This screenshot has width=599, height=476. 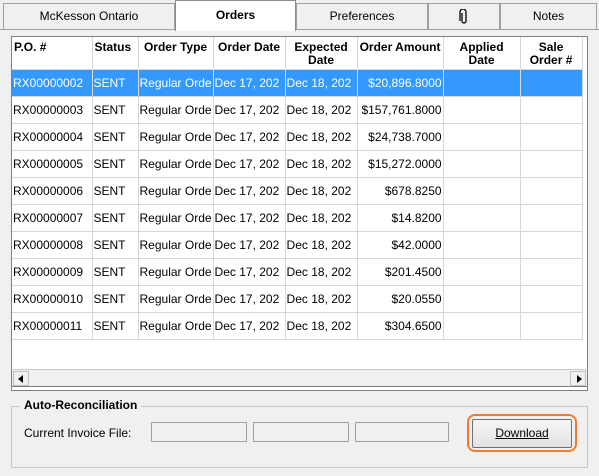 What do you see at coordinates (52, 245) in the screenshot?
I see `cell-po: RX00000008` at bounding box center [52, 245].